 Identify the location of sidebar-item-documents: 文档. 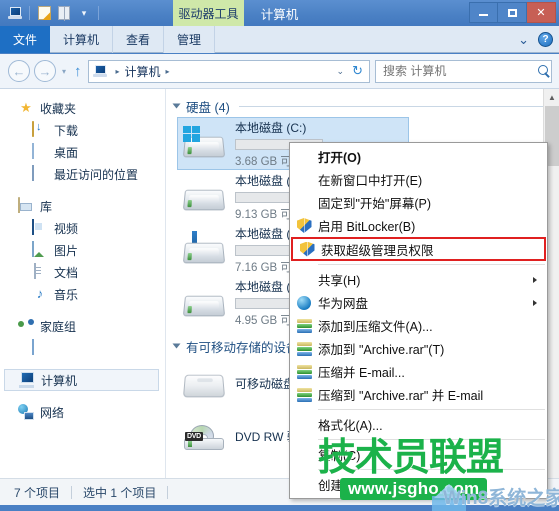
(82, 272).